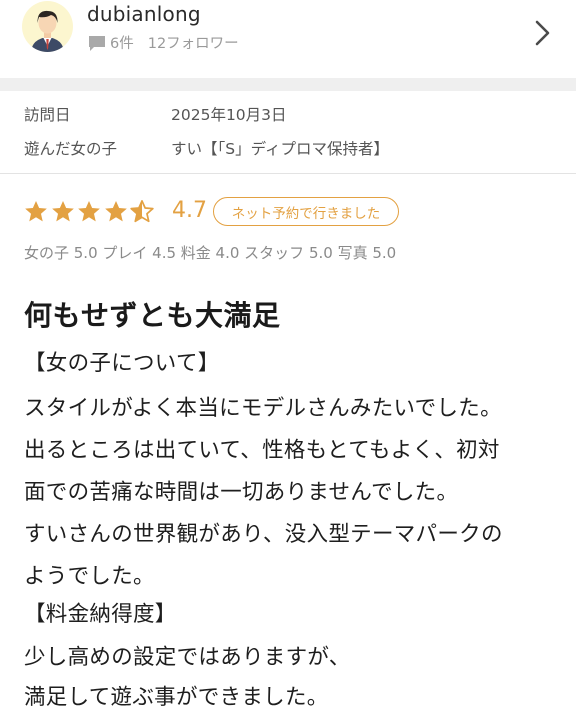  Describe the element at coordinates (542, 33) in the screenshot. I see `chevron-right-icon` at that location.